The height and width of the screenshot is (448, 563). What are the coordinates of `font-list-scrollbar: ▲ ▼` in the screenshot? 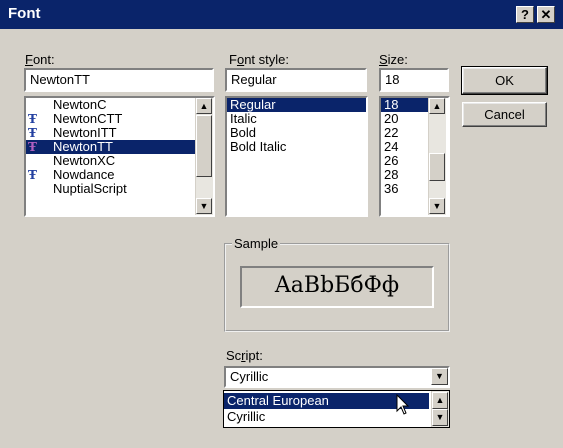 It's located at (204, 156).